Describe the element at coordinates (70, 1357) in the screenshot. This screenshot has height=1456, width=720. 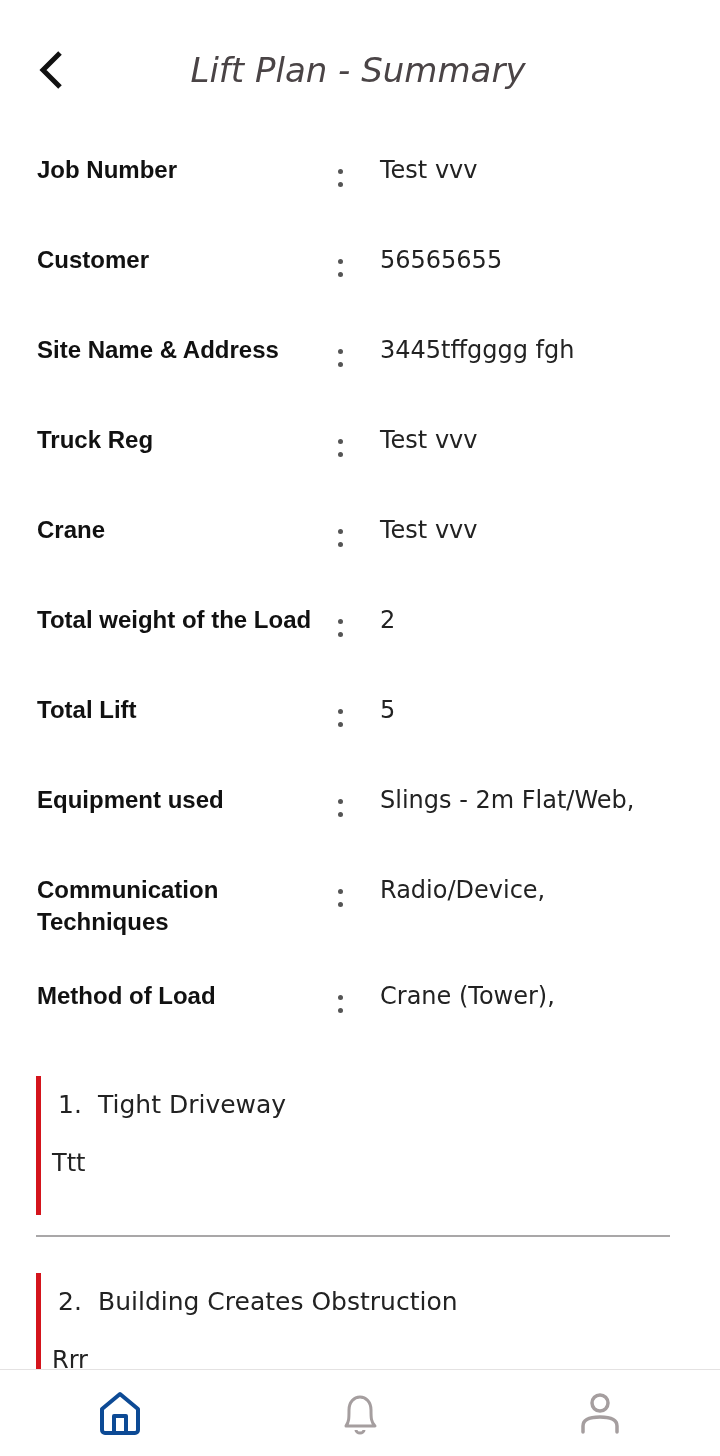
I see `hazard-note: Rrr` at that location.